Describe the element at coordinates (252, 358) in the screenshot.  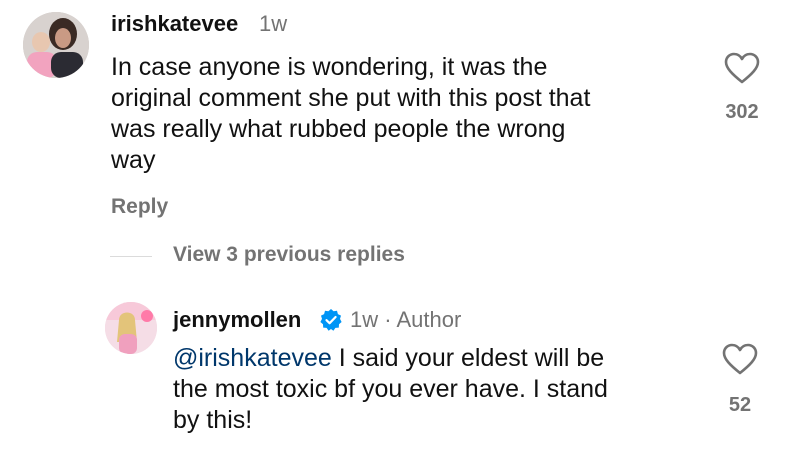
I see `mention-link: @irishkatevee` at that location.